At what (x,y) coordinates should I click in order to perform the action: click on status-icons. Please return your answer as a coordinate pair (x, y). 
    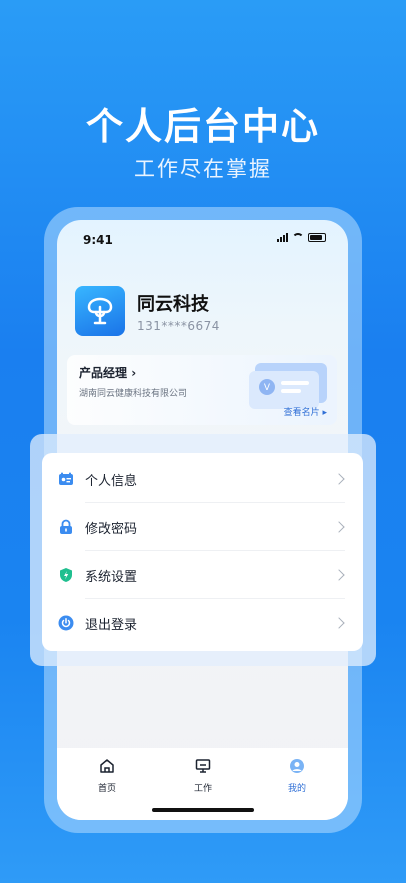
    Looking at the image, I should click on (301, 237).